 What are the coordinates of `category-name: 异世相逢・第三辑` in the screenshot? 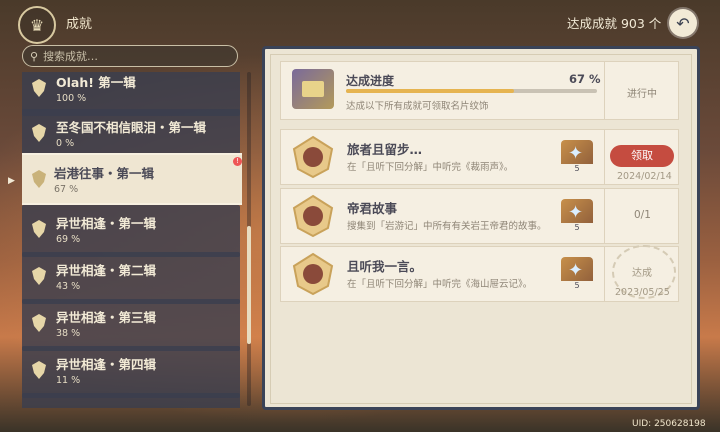 It's located at (106, 317).